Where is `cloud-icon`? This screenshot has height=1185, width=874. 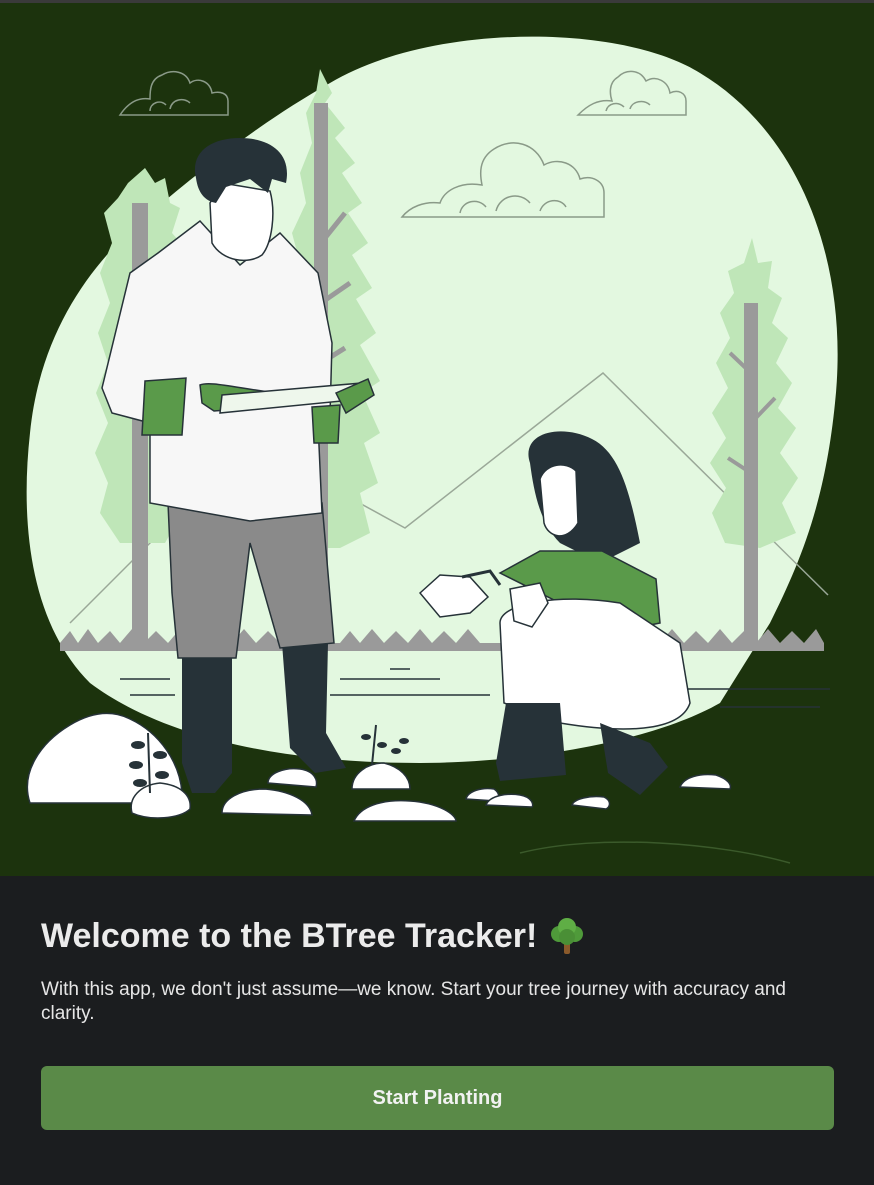 cloud-icon is located at coordinates (173, 93).